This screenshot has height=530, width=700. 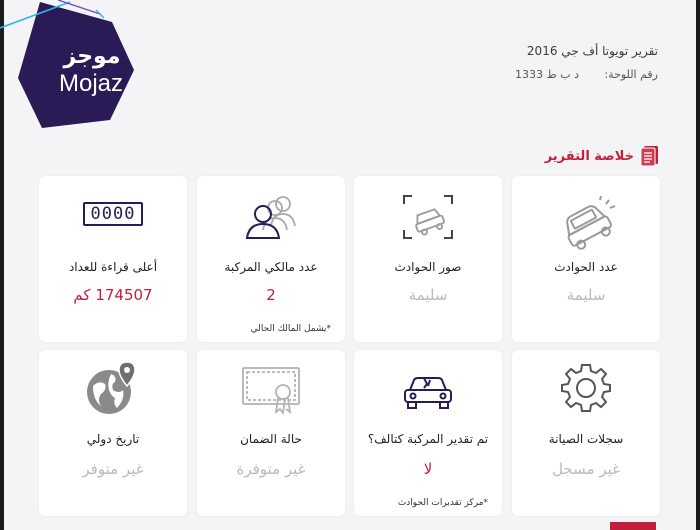 What do you see at coordinates (113, 259) in the screenshot?
I see `card-odometer: 0000 أعلى قراءة للعداد 174507 كم` at bounding box center [113, 259].